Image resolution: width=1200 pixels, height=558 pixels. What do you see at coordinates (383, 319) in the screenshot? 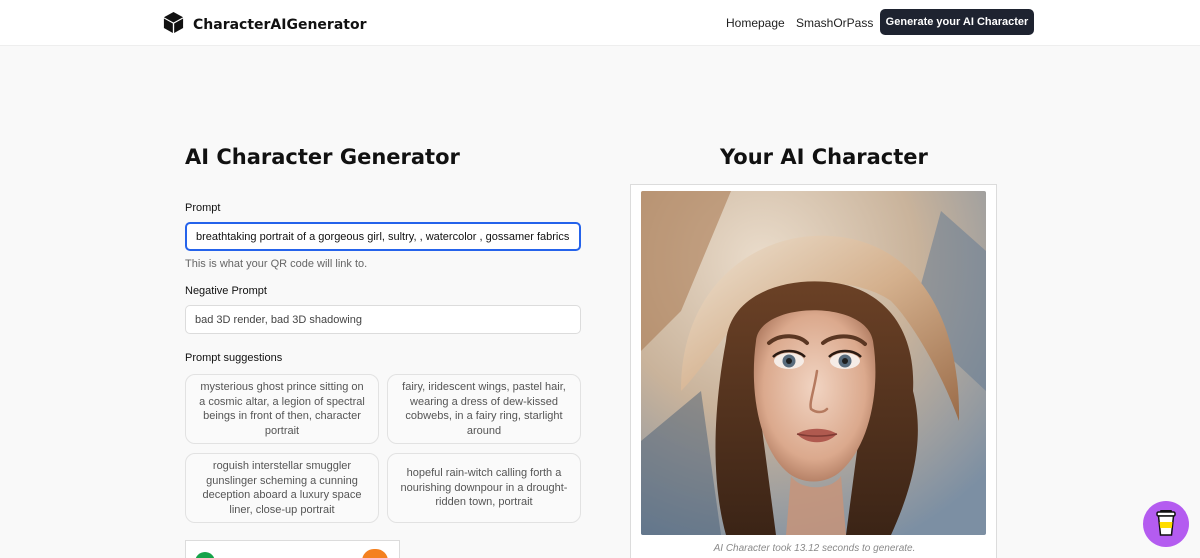
I see `negative-prompt-input` at bounding box center [383, 319].